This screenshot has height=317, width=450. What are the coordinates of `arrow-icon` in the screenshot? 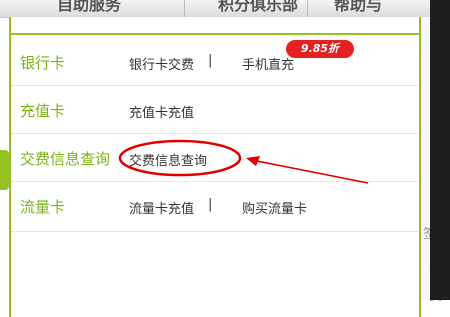 It's located at (253, 161).